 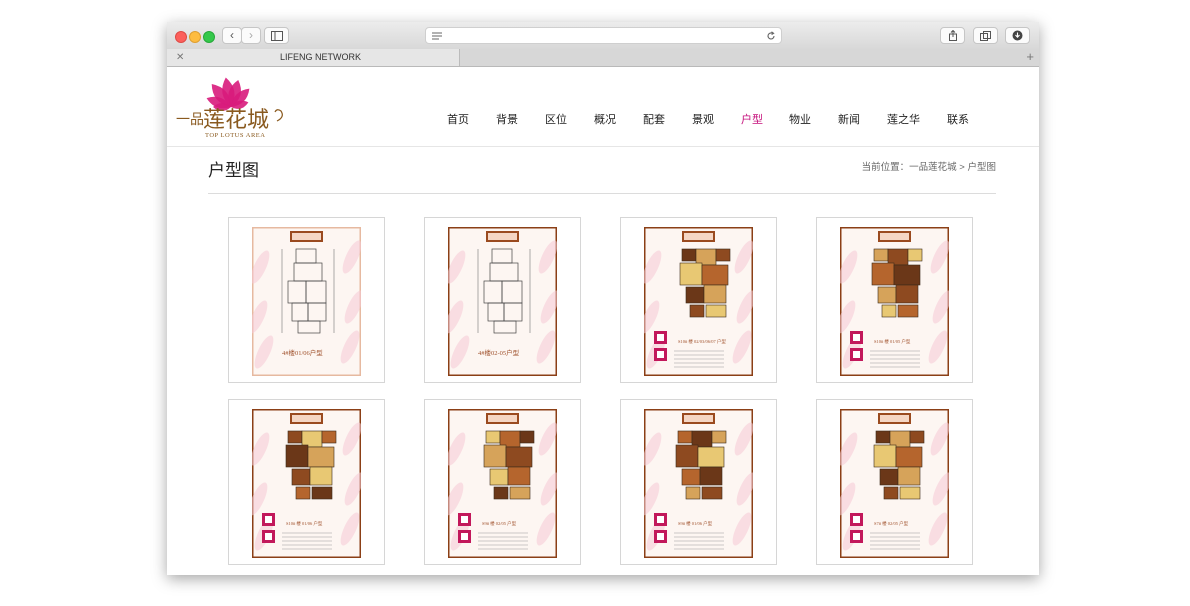 I want to click on nav-item: 背景, so click(x=507, y=119).